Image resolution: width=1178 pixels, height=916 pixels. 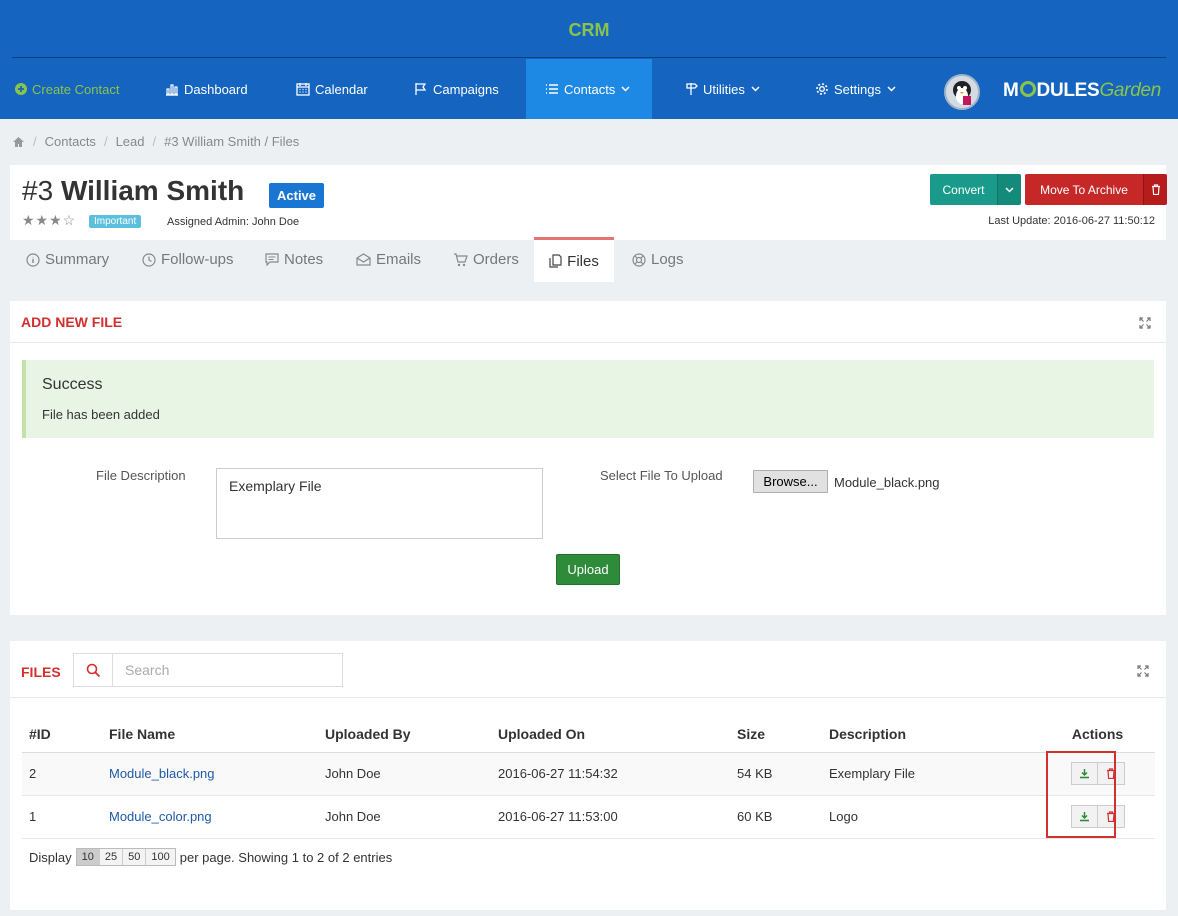 I want to click on files-search, so click(x=208, y=670).